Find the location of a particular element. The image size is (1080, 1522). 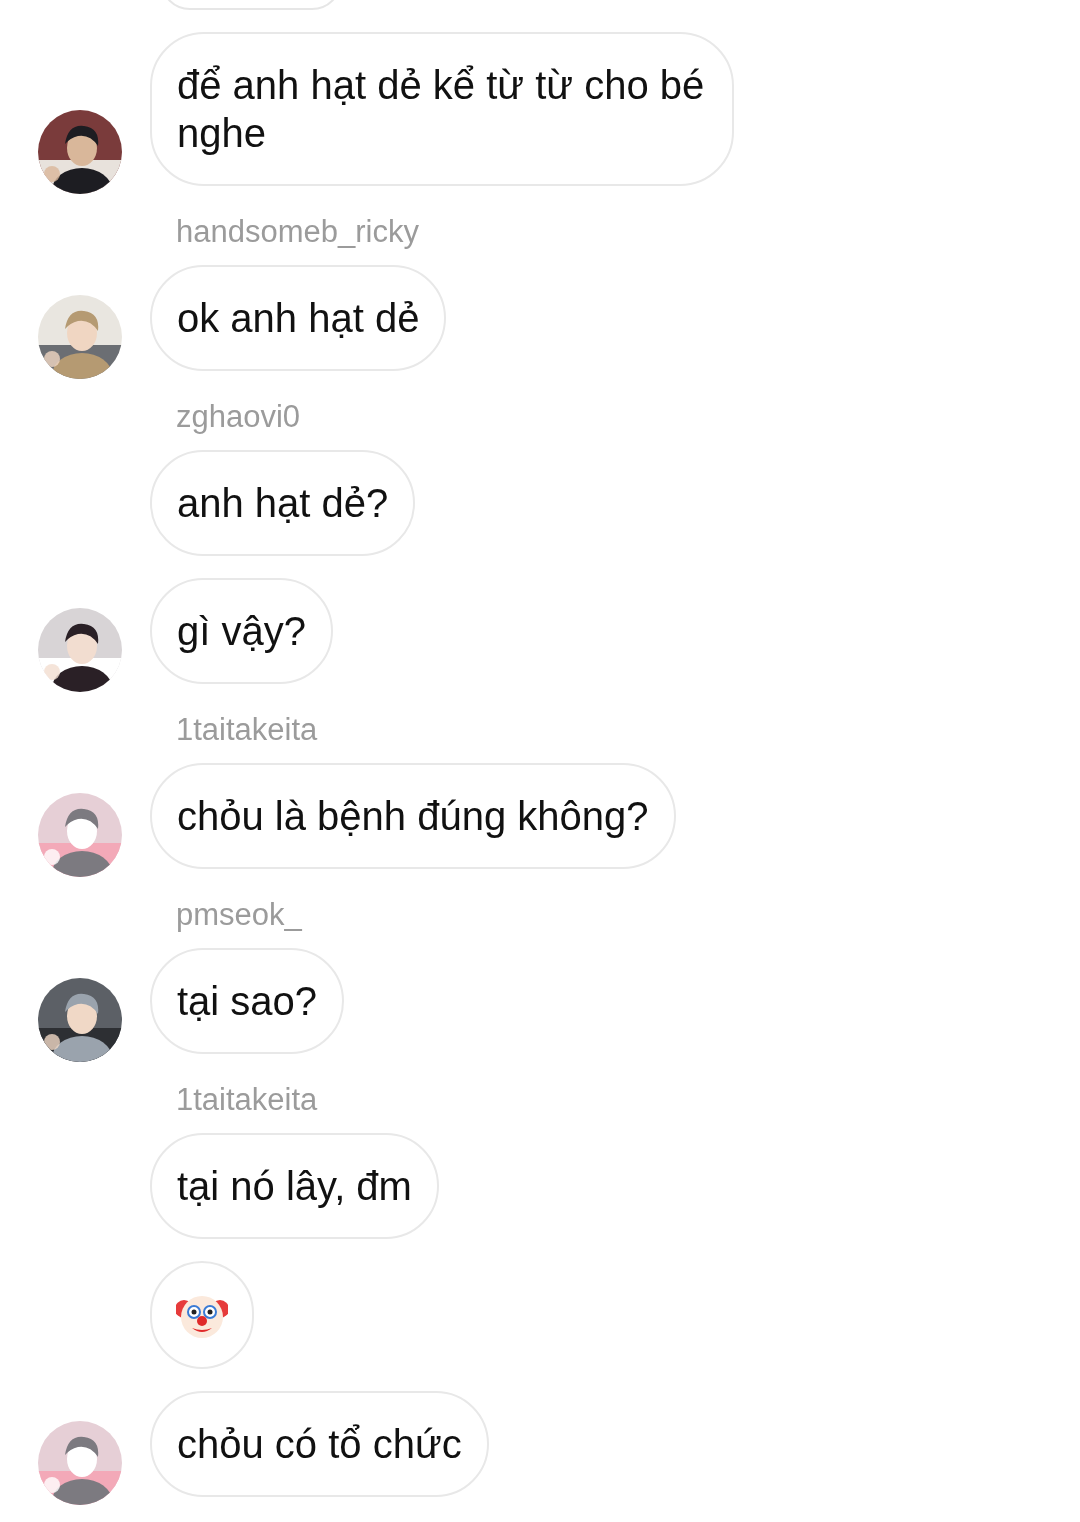

sender-name: handsomeb_ricky is located at coordinates (298, 232).